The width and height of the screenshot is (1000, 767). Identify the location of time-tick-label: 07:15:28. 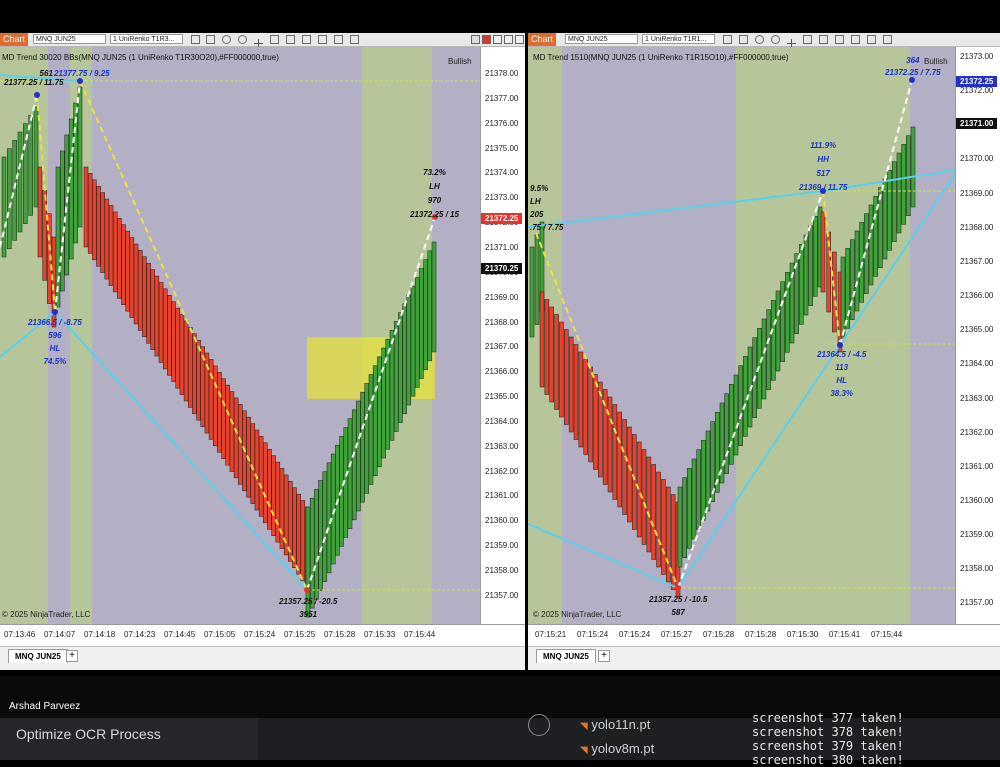
(719, 634).